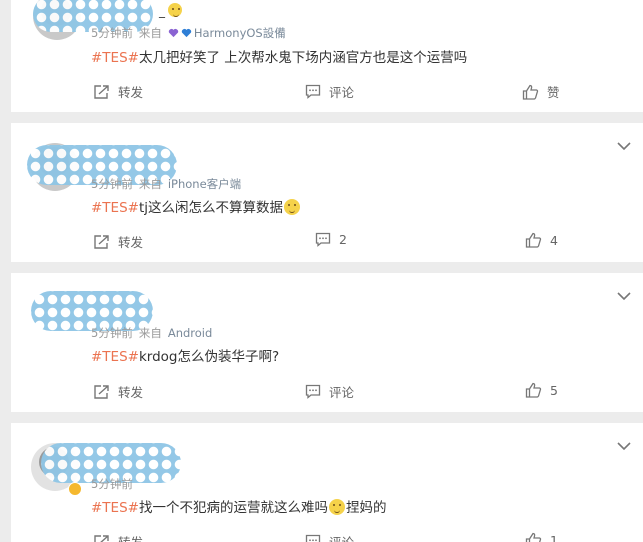 This screenshot has width=643, height=542. I want to click on like-button: 1, so click(541, 537).